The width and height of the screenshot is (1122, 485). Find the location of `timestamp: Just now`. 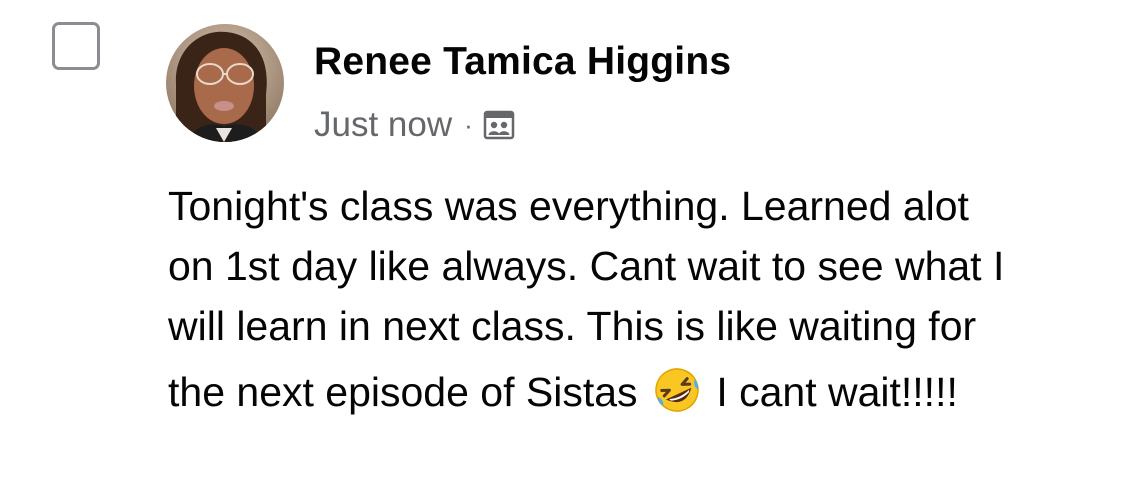

timestamp: Just now is located at coordinates (383, 125).